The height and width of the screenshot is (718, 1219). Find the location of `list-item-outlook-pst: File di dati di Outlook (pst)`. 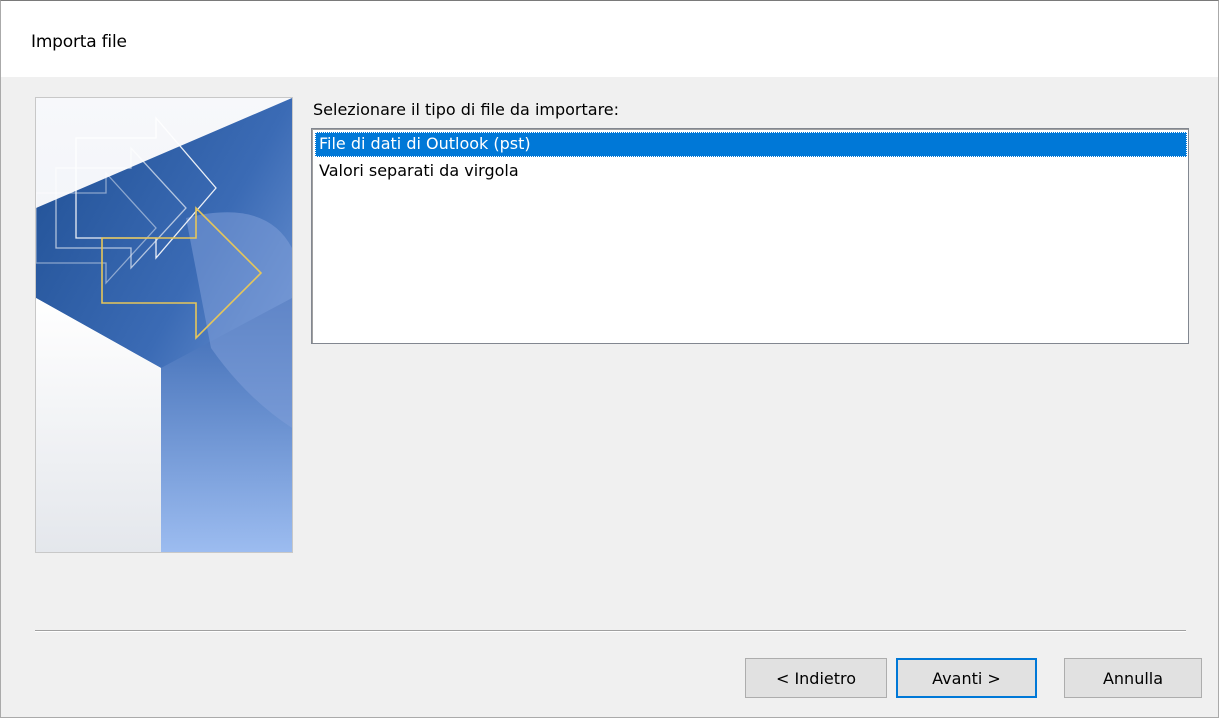

list-item-outlook-pst: File di dati di Outlook (pst) is located at coordinates (751, 144).